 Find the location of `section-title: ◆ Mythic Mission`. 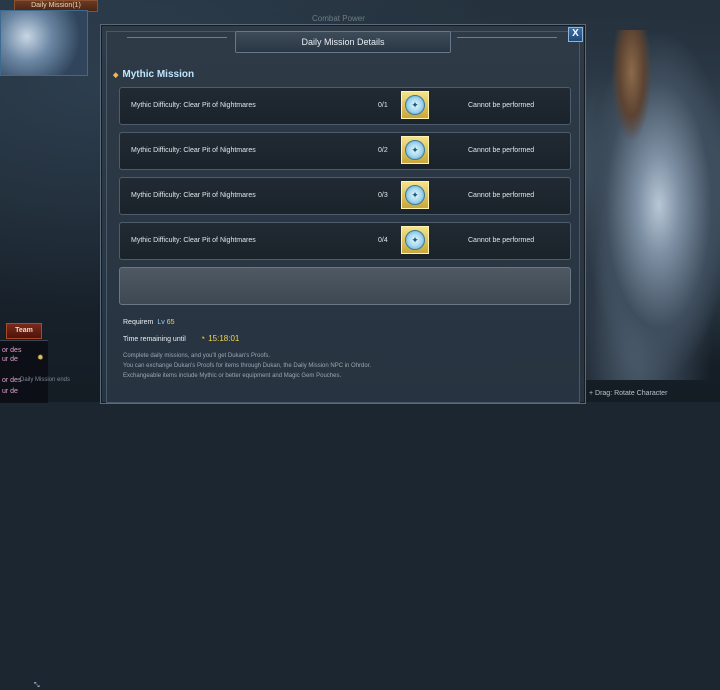

section-title: ◆ Mythic Mission is located at coordinates (153, 74).